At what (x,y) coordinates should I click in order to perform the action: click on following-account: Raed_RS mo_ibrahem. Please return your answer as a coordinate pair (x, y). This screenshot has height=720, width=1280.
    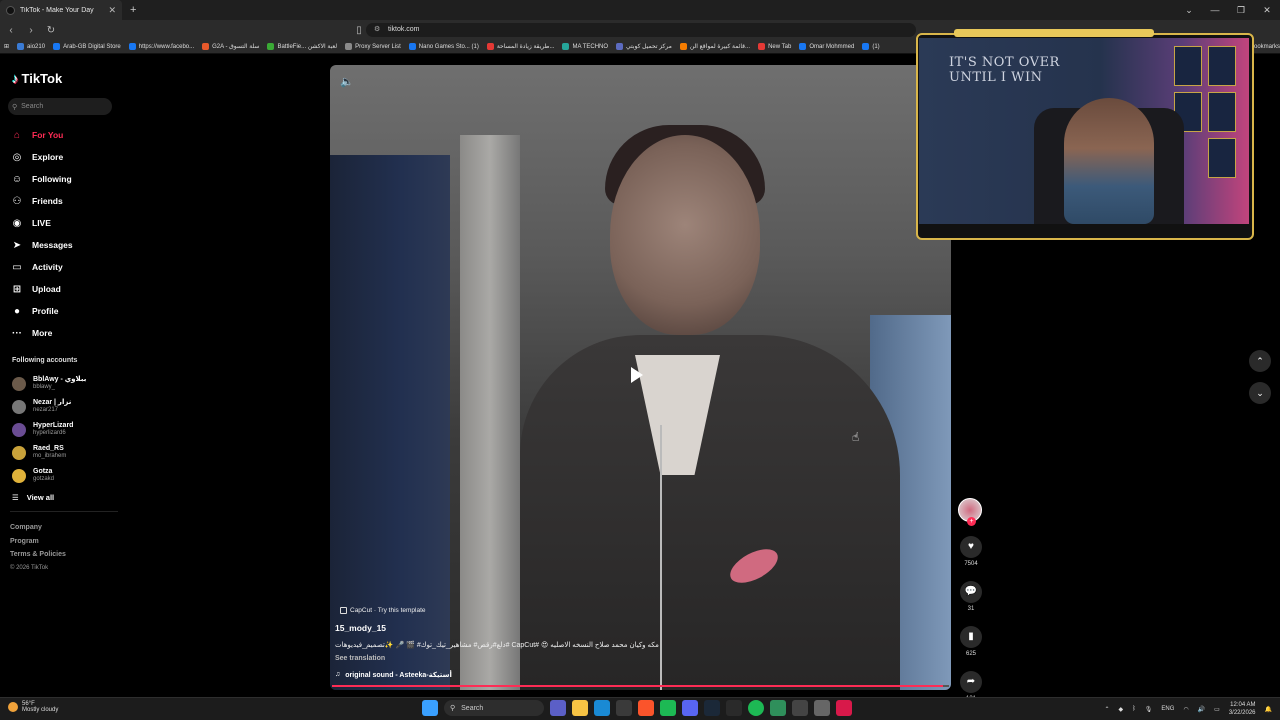
    Looking at the image, I should click on (67, 452).